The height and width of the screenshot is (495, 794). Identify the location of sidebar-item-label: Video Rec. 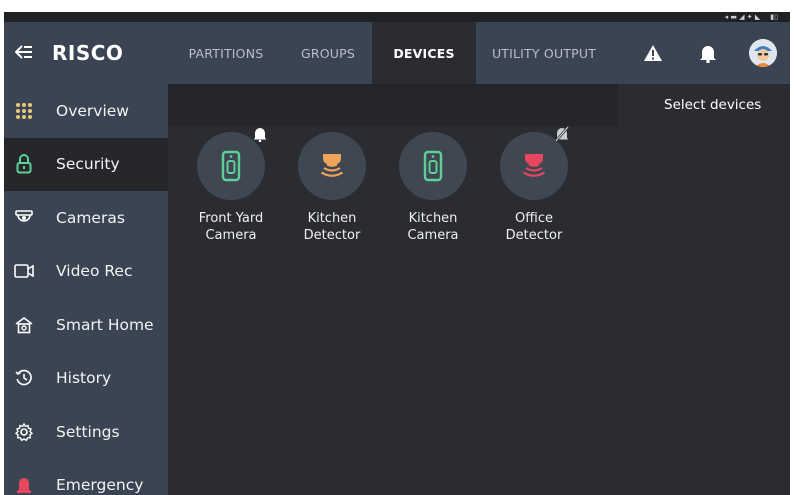
(94, 271).